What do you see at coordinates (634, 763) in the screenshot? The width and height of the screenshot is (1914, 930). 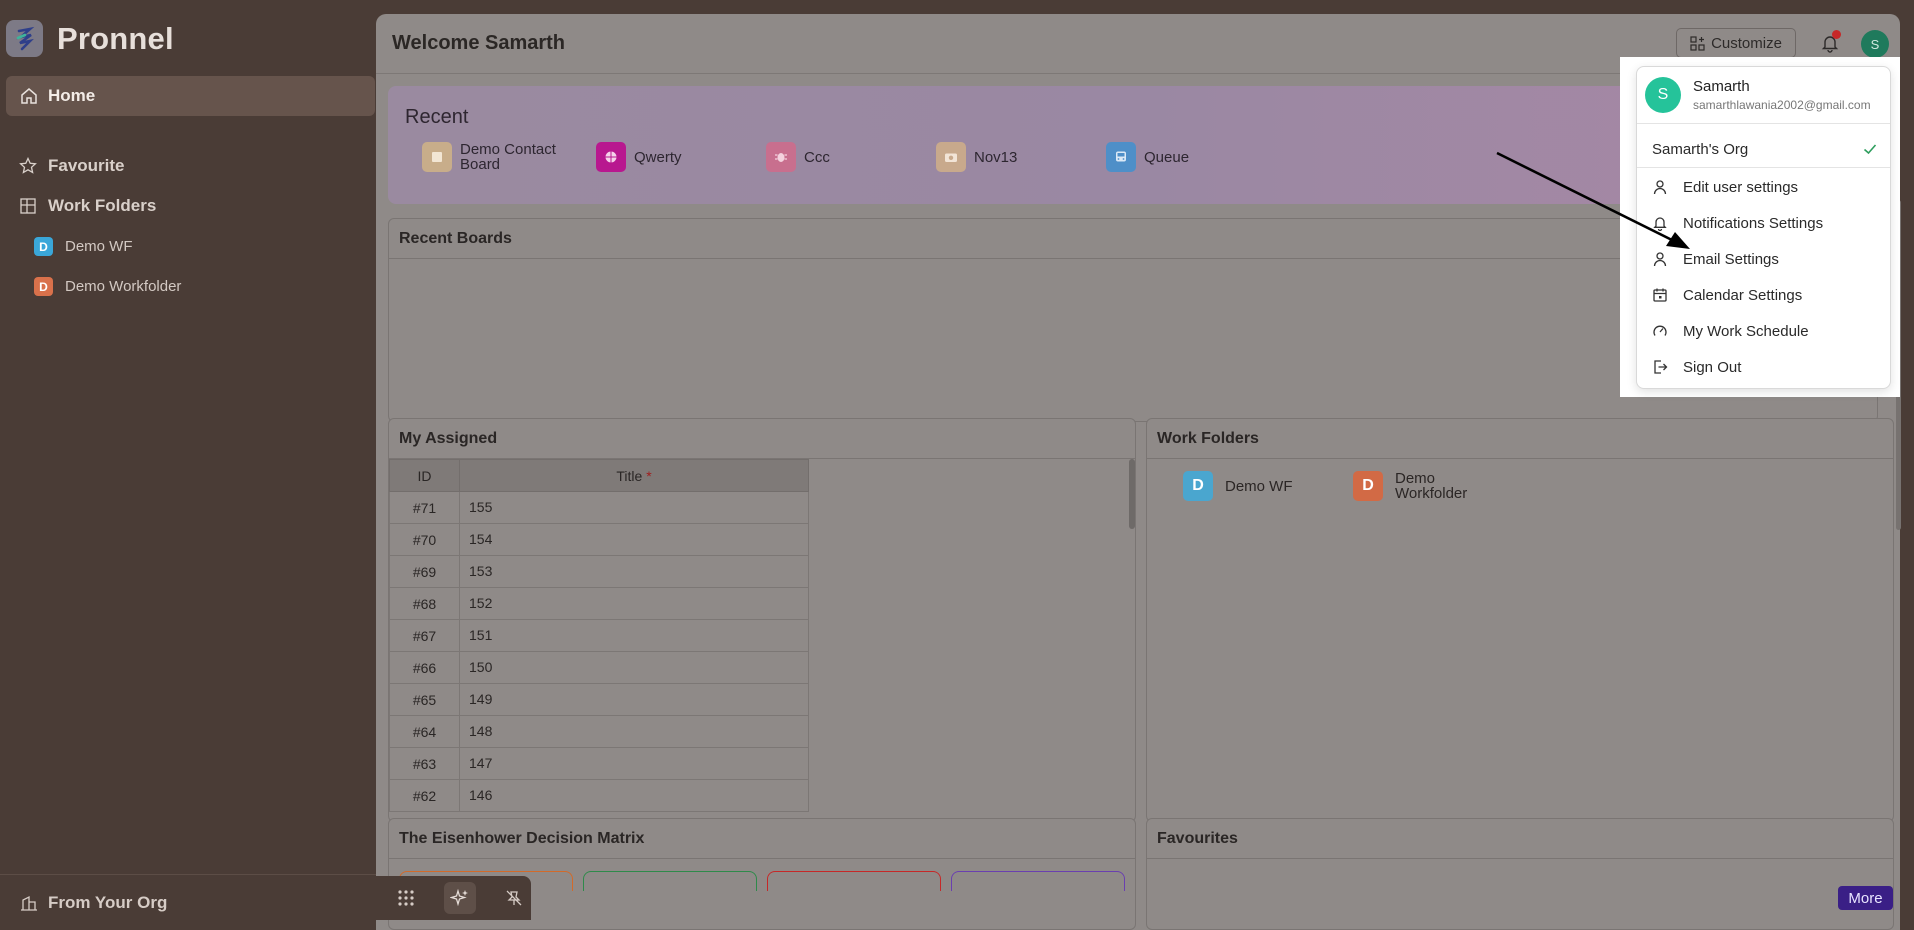 I see `row-title: 147` at bounding box center [634, 763].